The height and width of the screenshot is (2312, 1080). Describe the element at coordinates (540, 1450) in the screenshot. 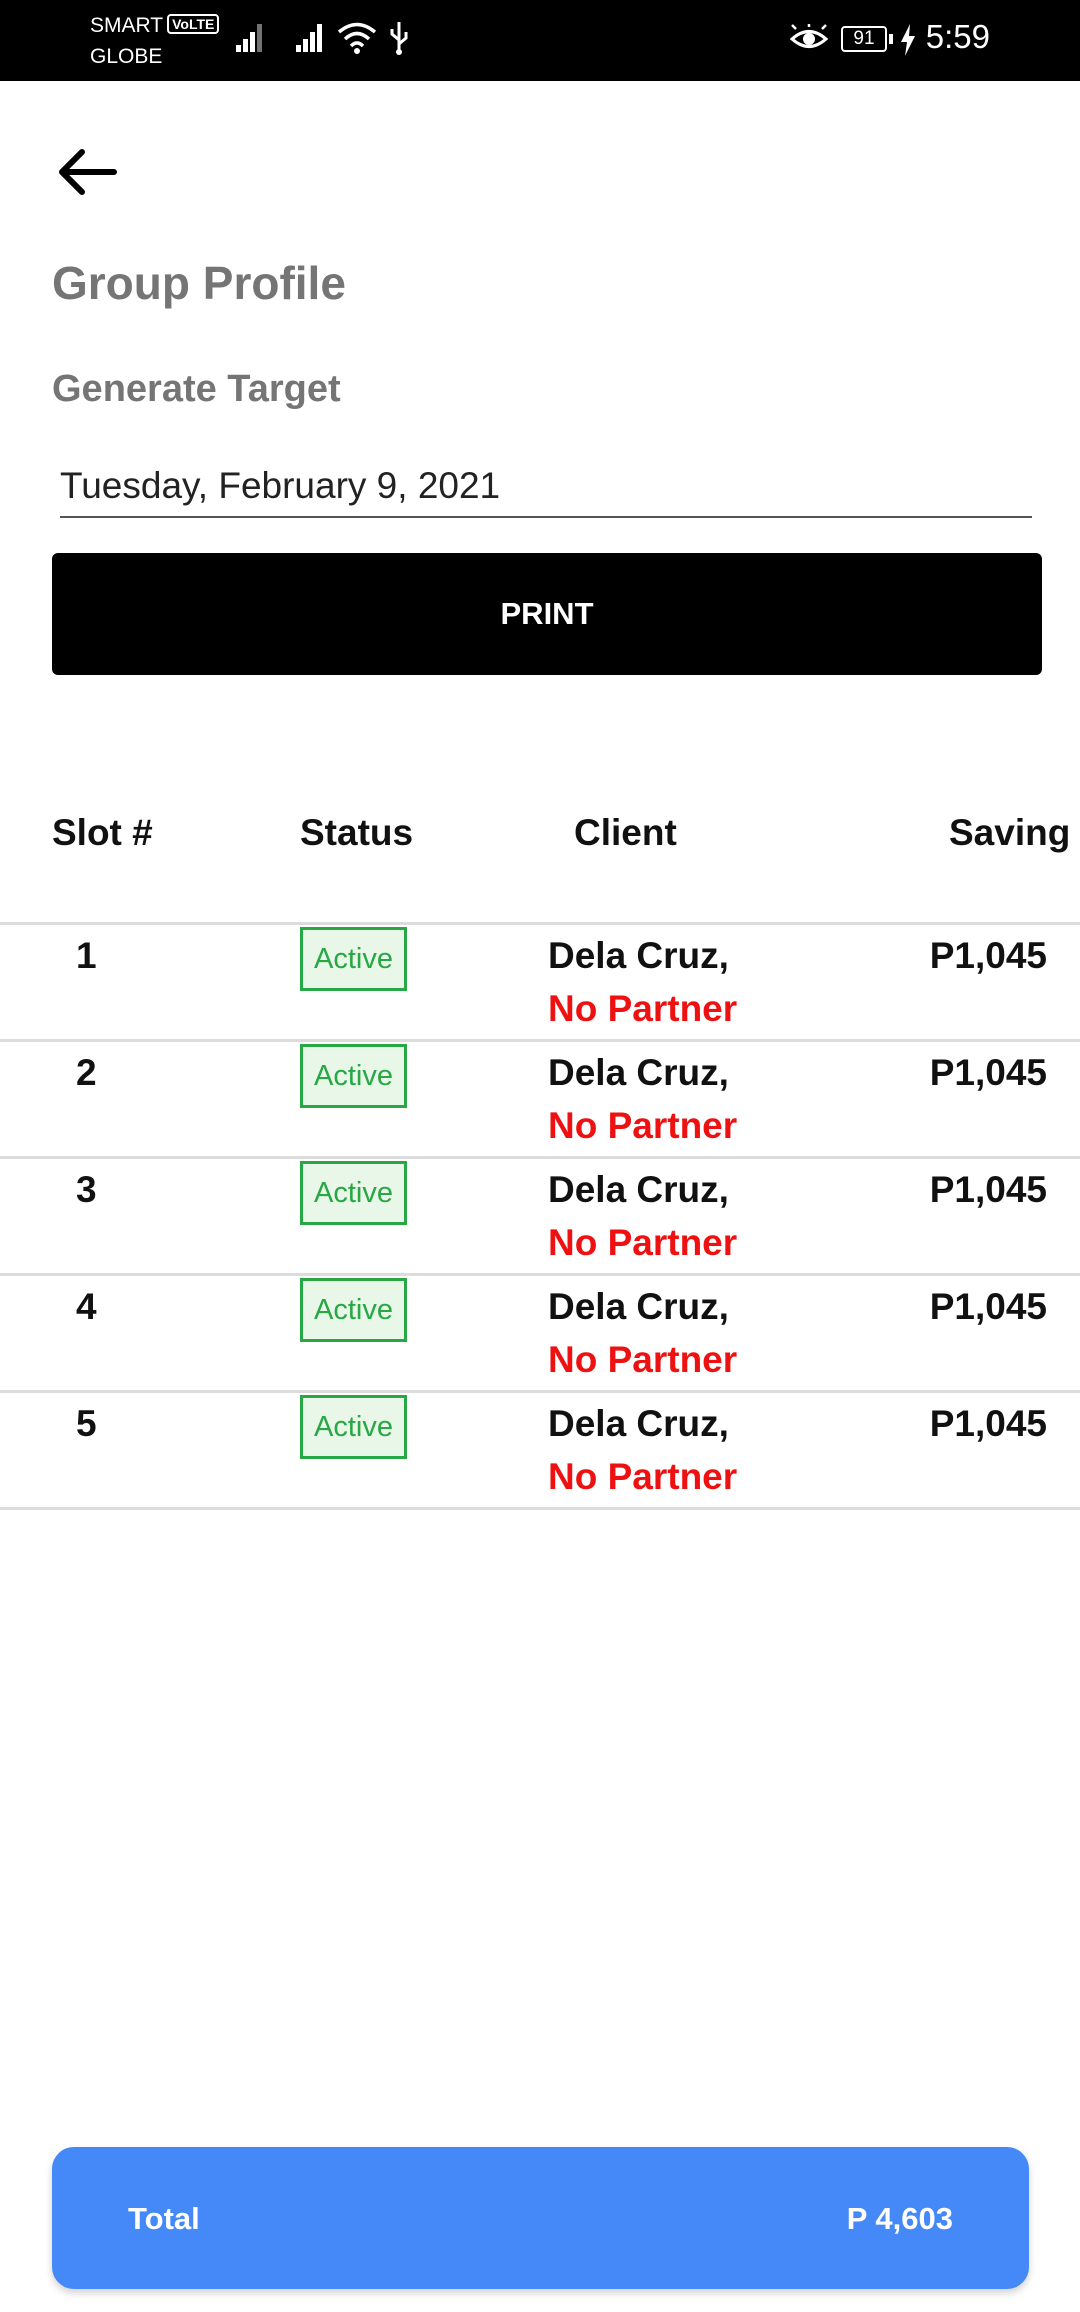

I see `table-row: 5 Active Dela Cruz, No Partner P1,045` at that location.